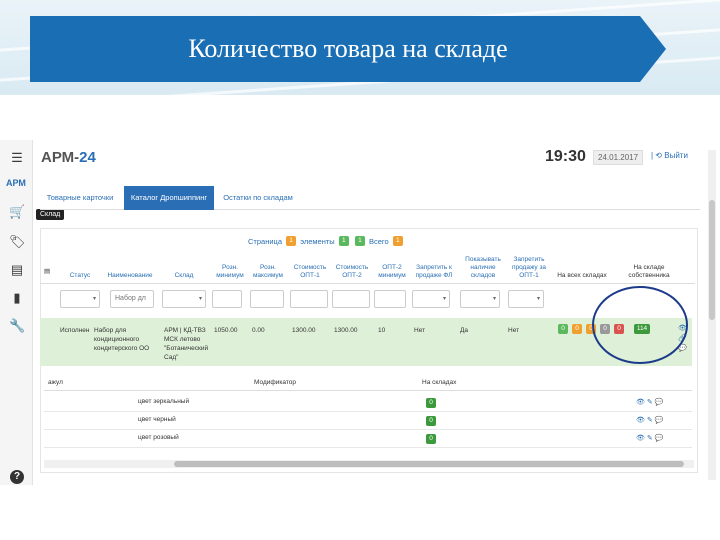  I want to click on row-opt1: 1300.00, so click(304, 330).